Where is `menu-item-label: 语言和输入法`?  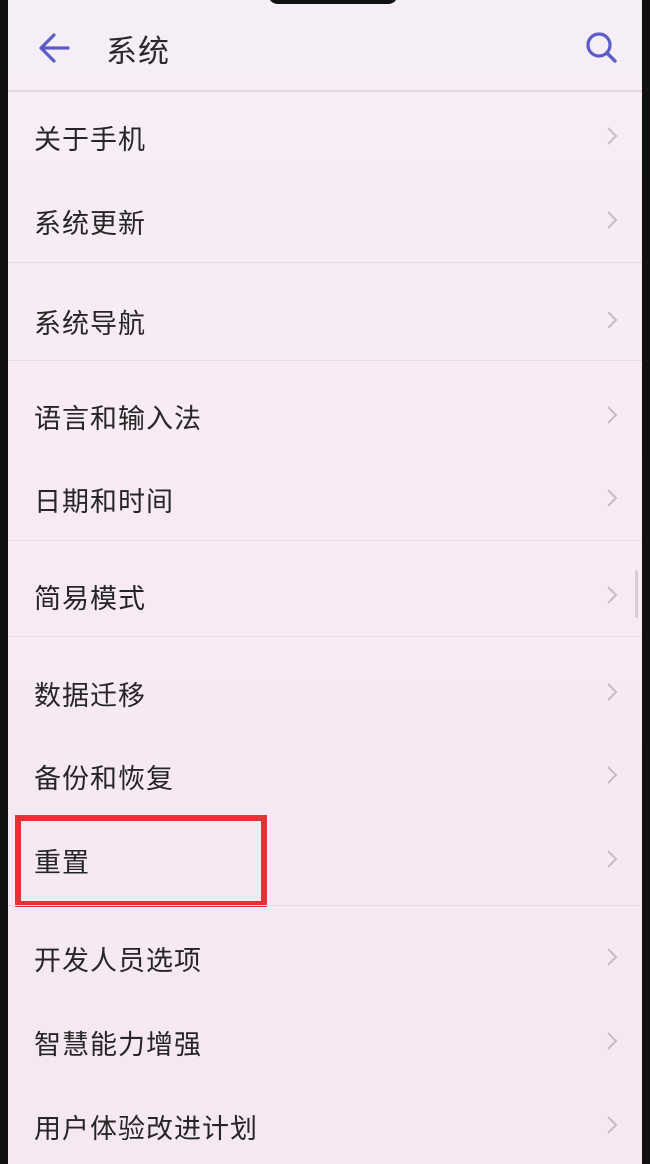 menu-item-label: 语言和输入法 is located at coordinates (118, 419).